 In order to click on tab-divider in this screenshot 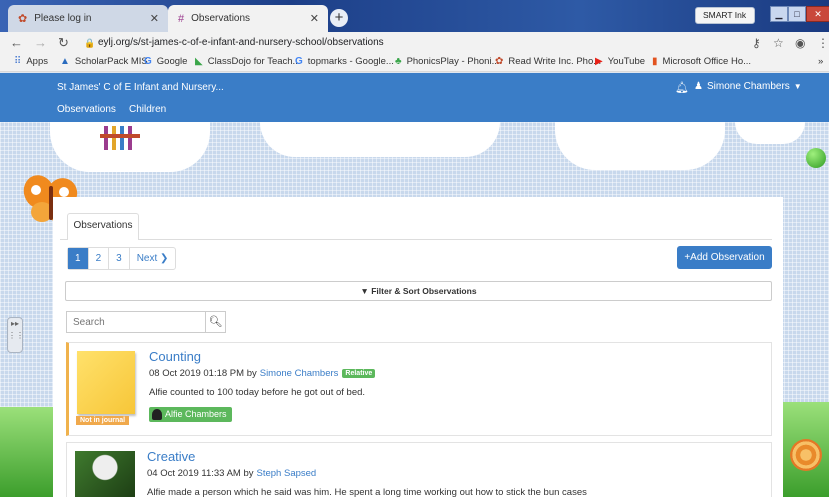, I will do `click(416, 239)`.